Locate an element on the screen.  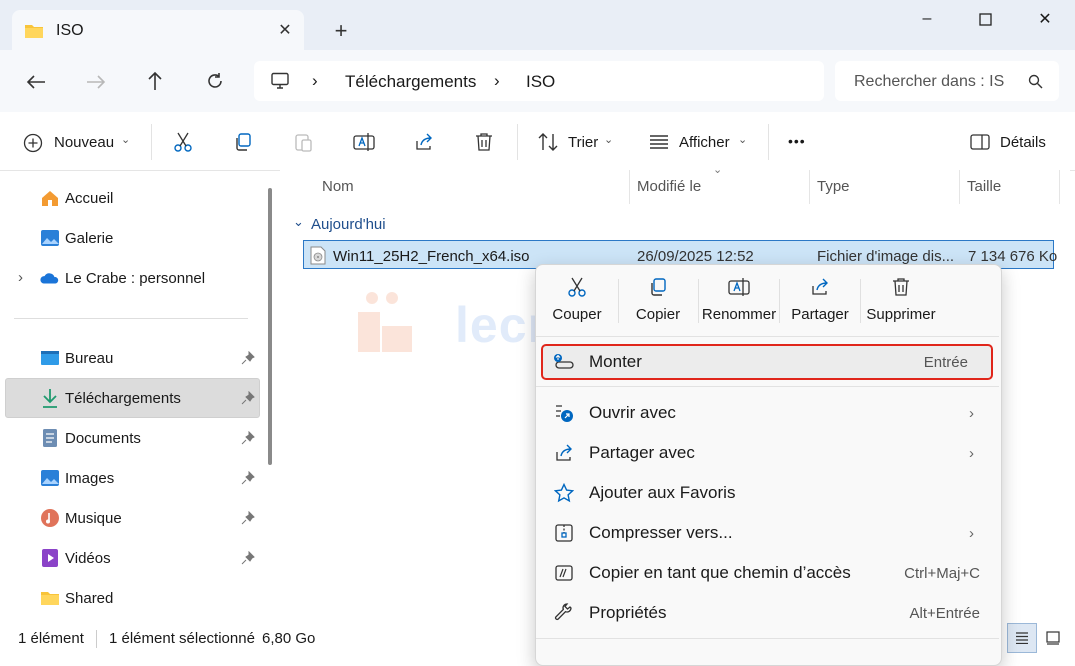
path-icon is located at coordinates (564, 573).